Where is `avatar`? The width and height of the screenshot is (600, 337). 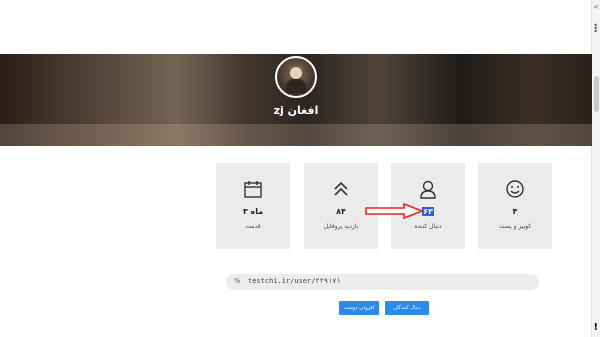 avatar is located at coordinates (296, 77).